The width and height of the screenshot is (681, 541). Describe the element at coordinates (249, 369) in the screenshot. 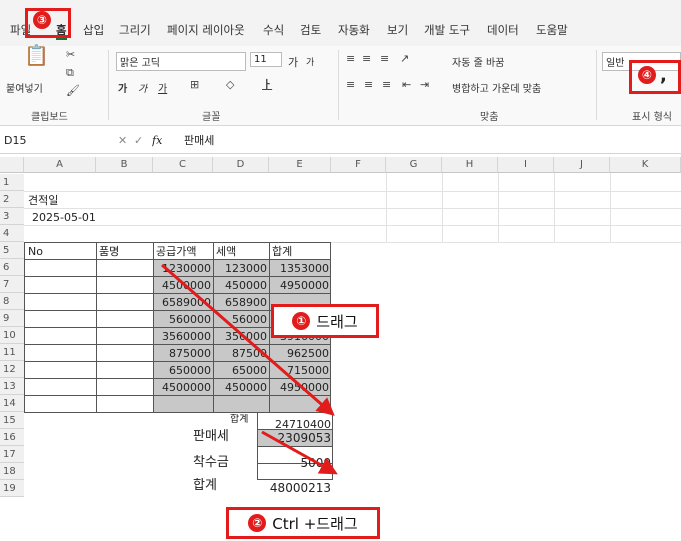

I see `annotation-arrows` at that location.